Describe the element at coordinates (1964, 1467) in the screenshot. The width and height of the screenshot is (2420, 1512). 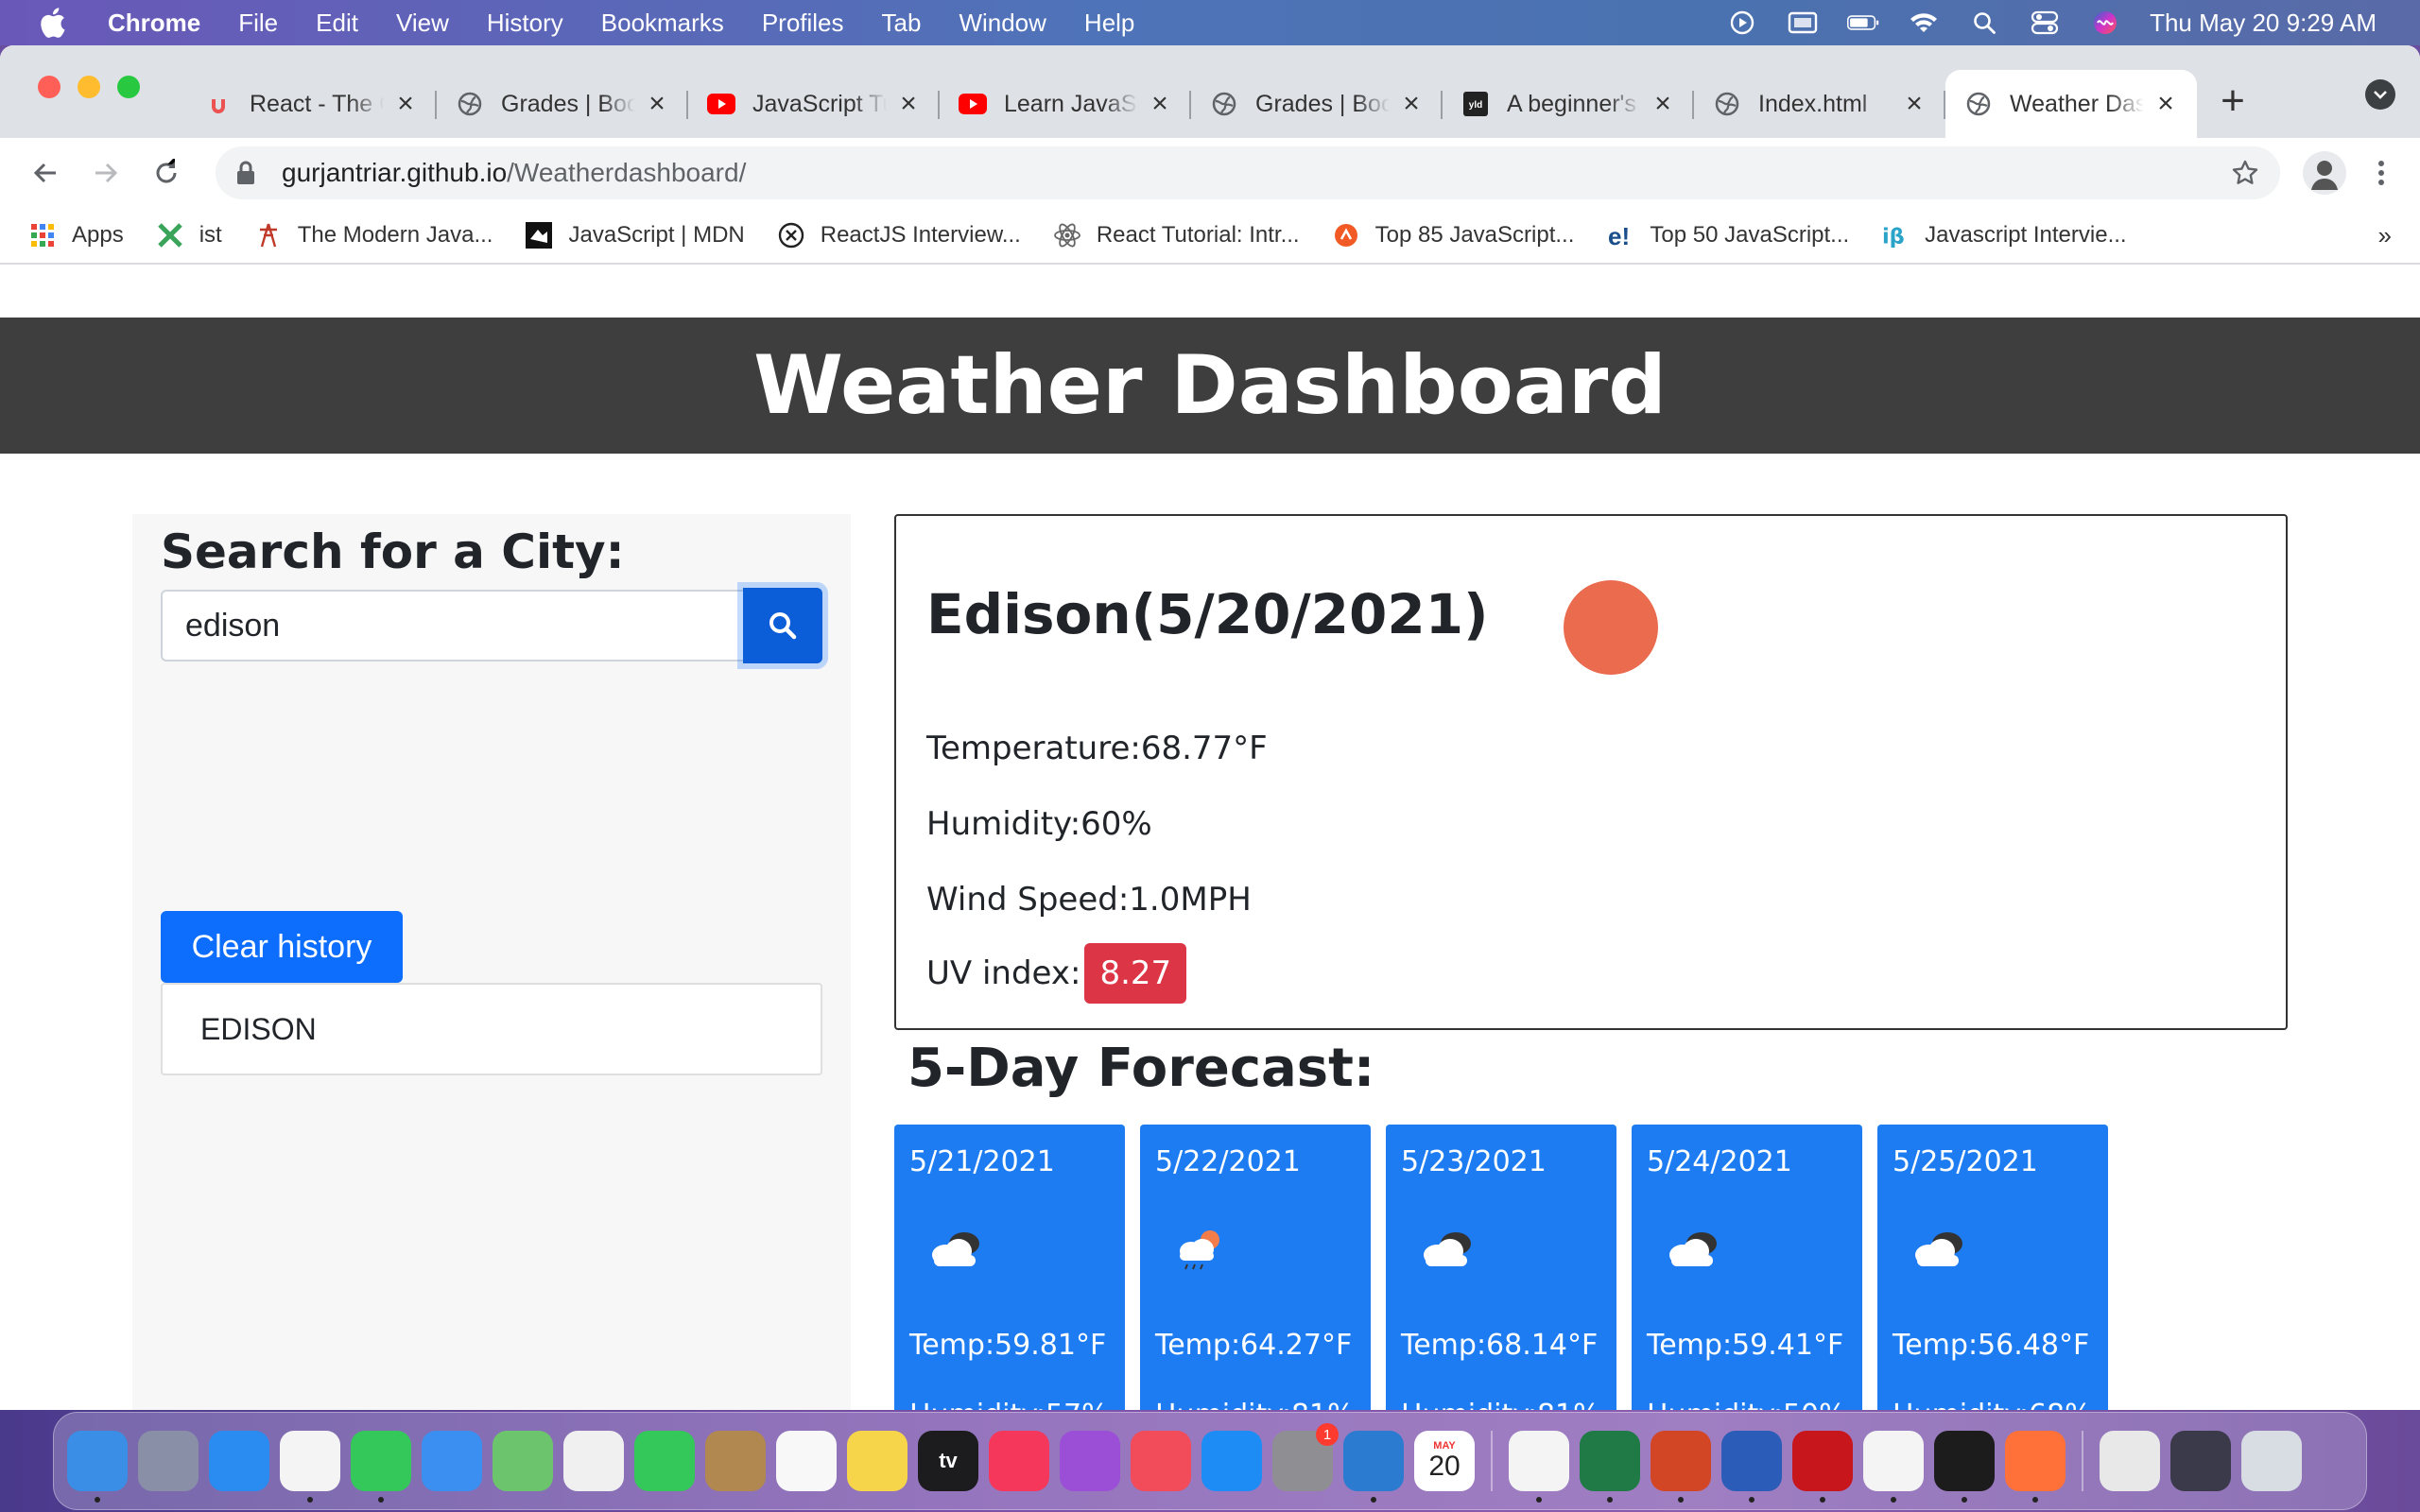
I see `terminal-icon` at that location.